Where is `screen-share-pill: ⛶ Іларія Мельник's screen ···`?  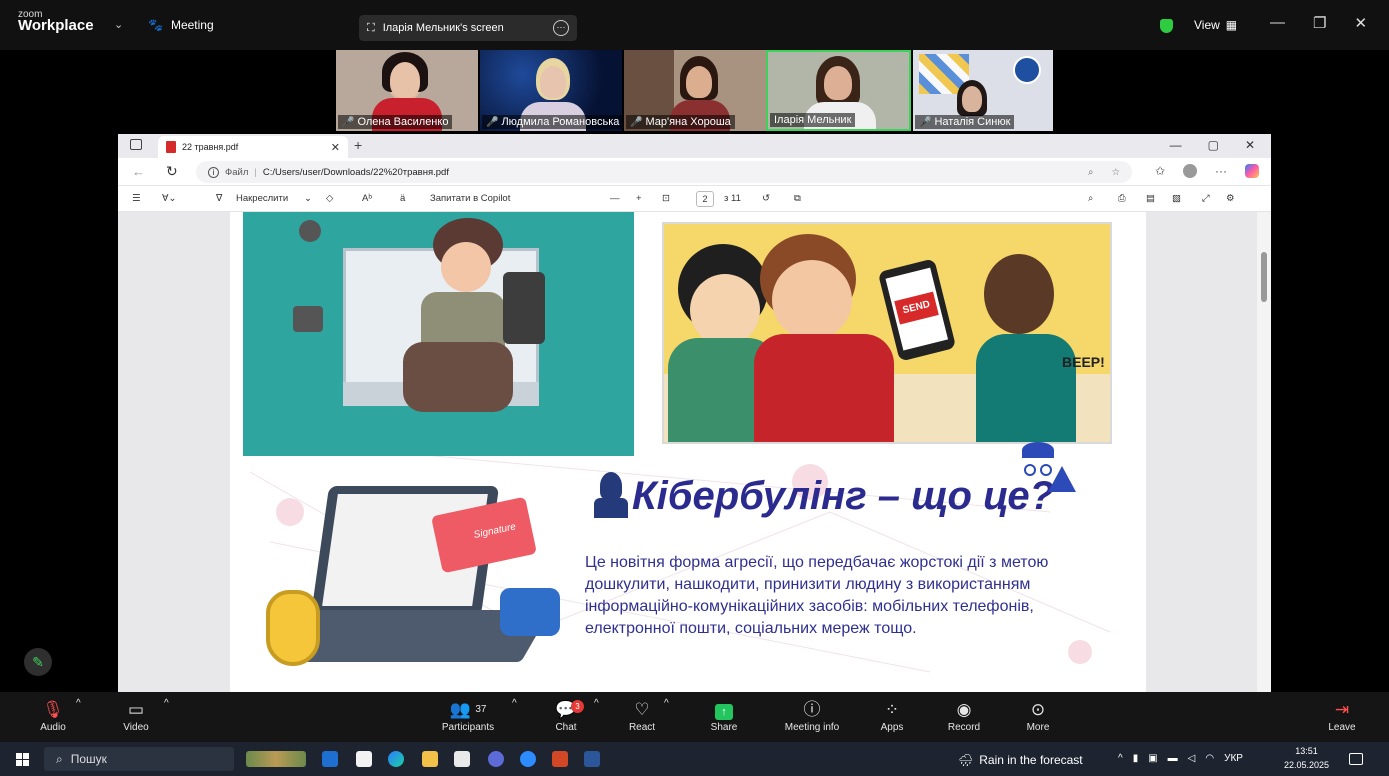
screen-share-pill: ⛶ Іларія Мельник's screen ··· is located at coordinates (468, 28).